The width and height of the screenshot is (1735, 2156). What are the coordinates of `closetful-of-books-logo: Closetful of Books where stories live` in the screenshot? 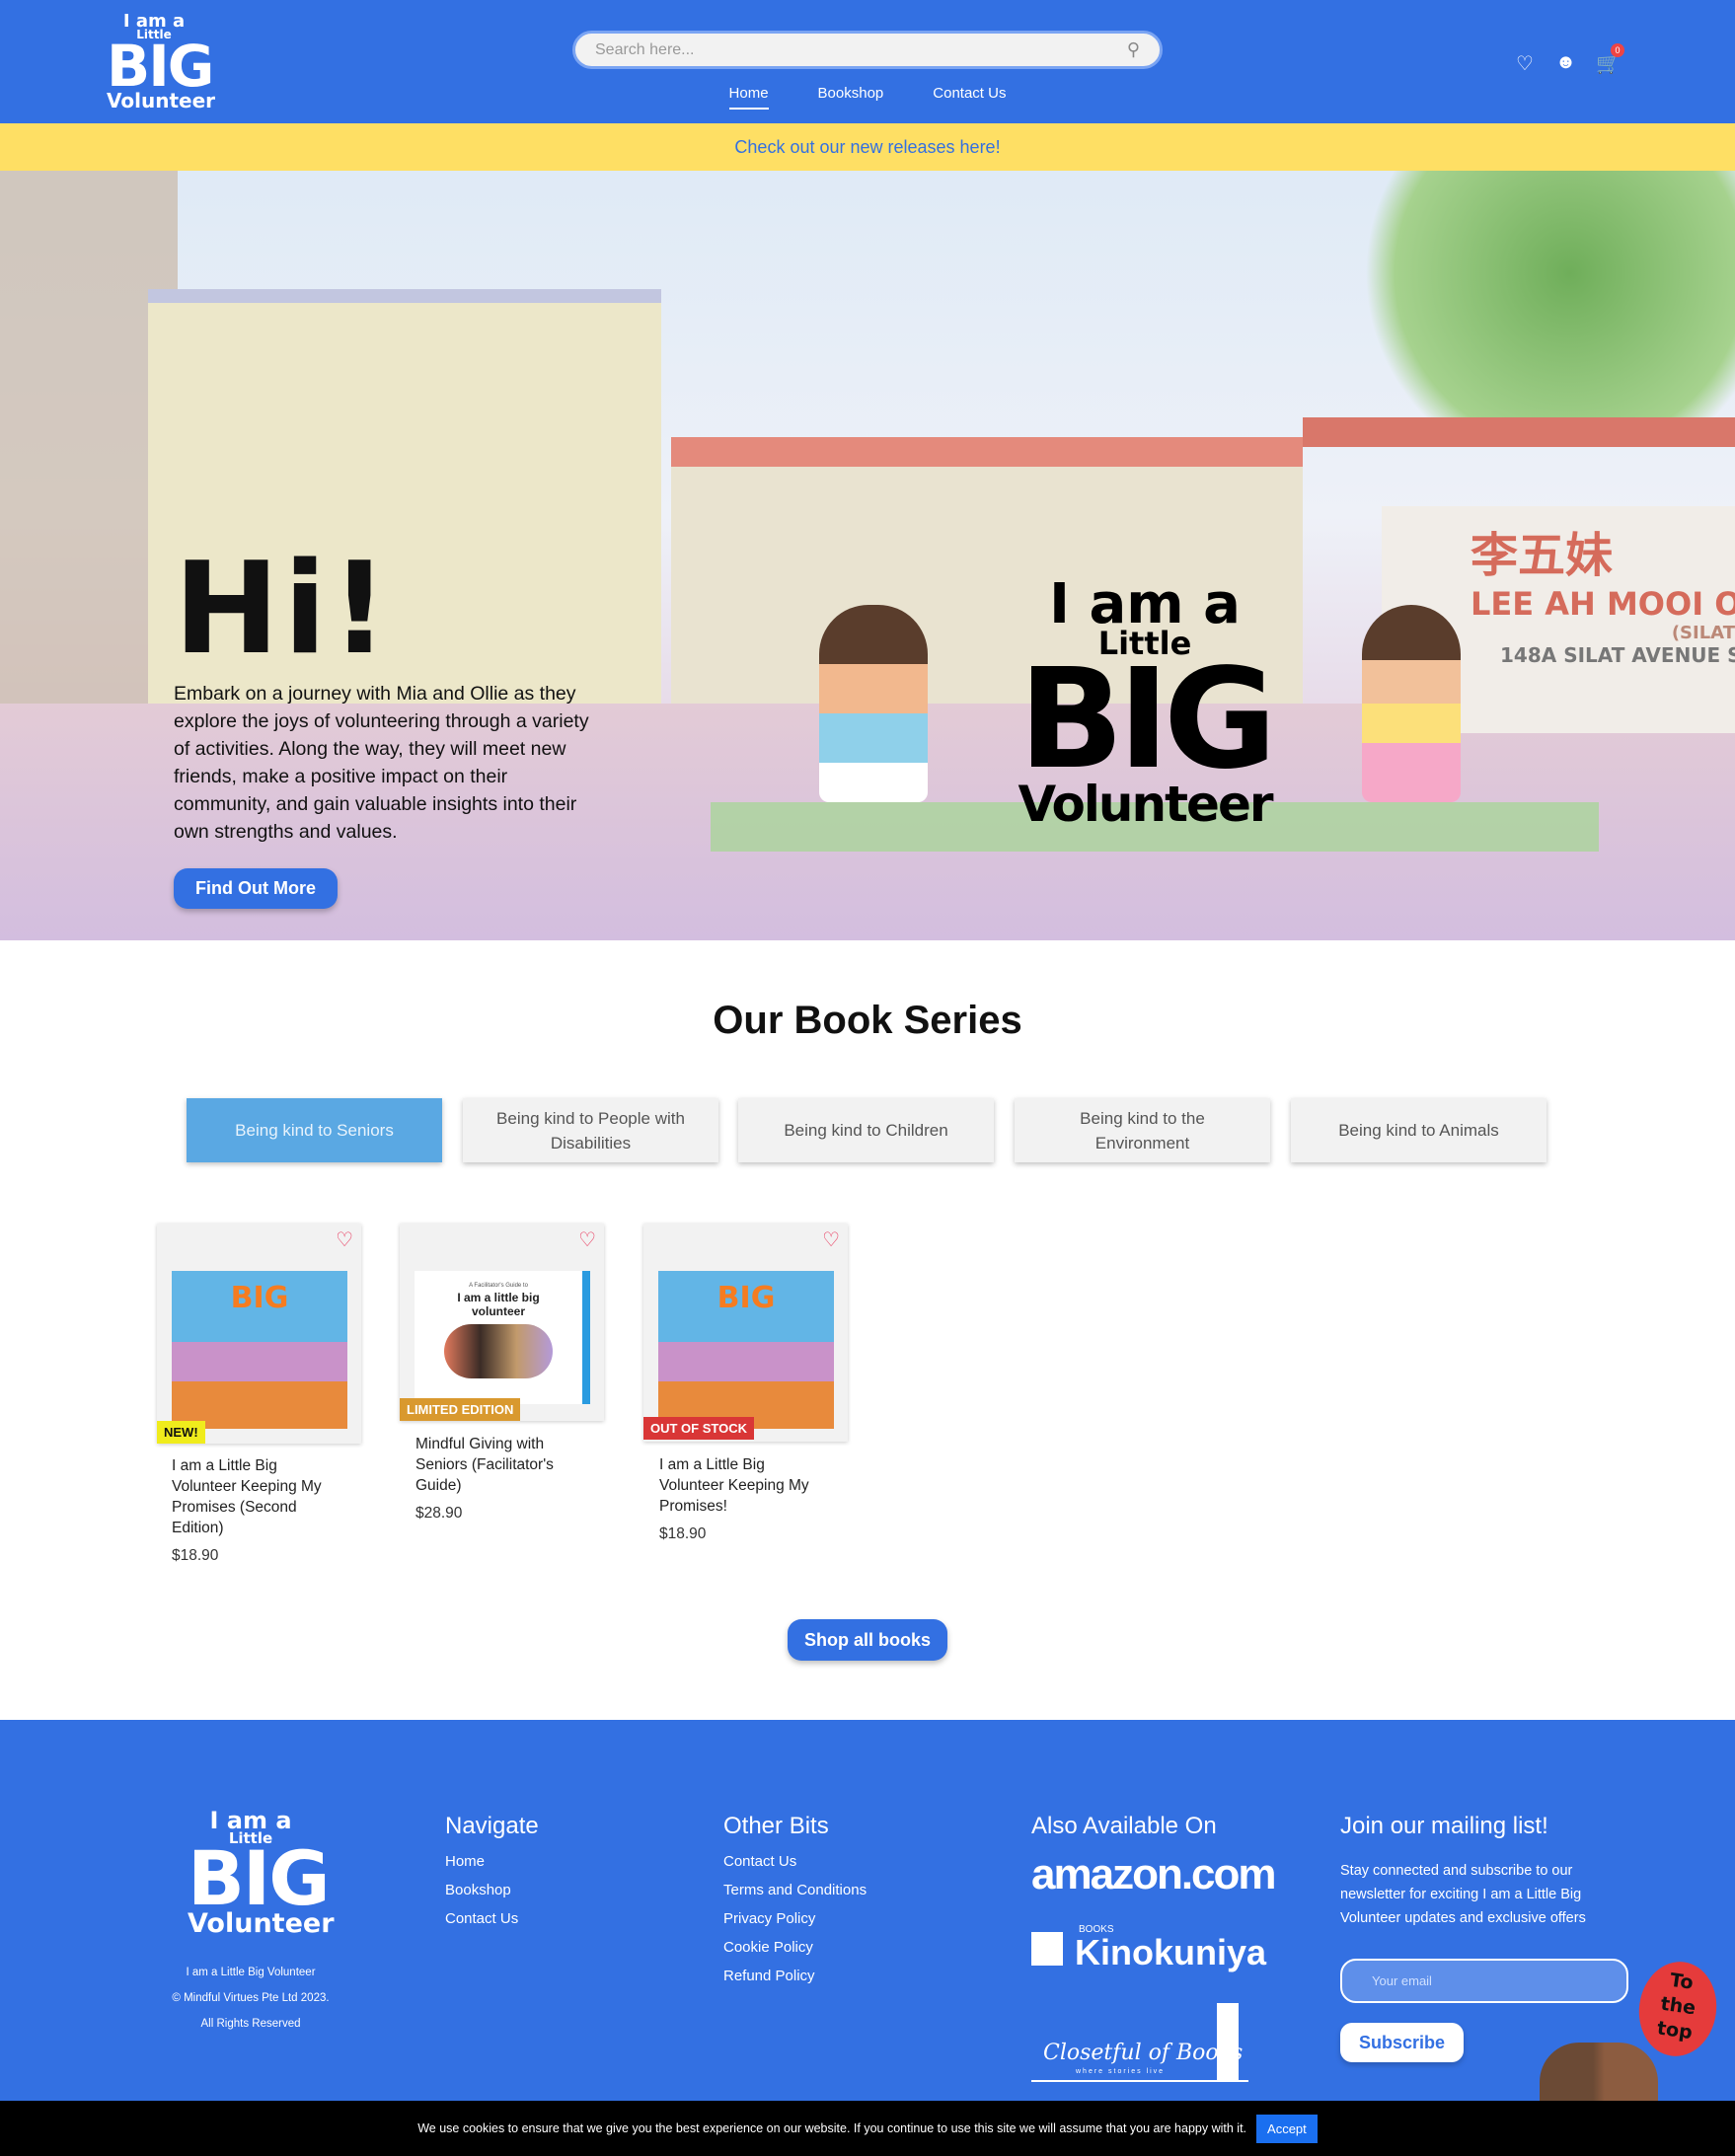 It's located at (1139, 2042).